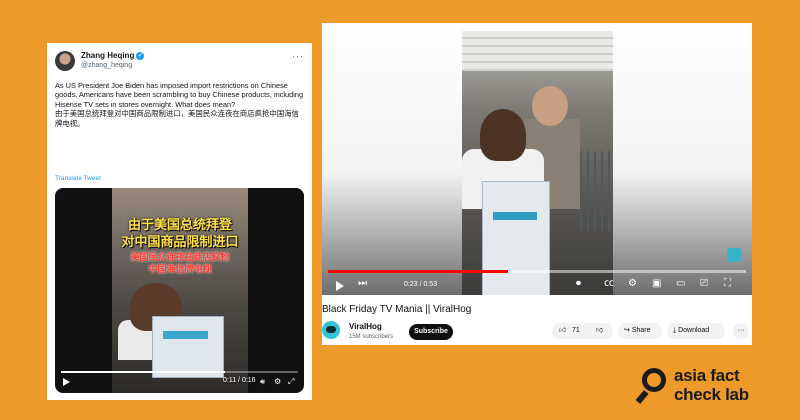 The width and height of the screenshot is (800, 420). I want to click on tweet-video-progress-bar, so click(179, 372).